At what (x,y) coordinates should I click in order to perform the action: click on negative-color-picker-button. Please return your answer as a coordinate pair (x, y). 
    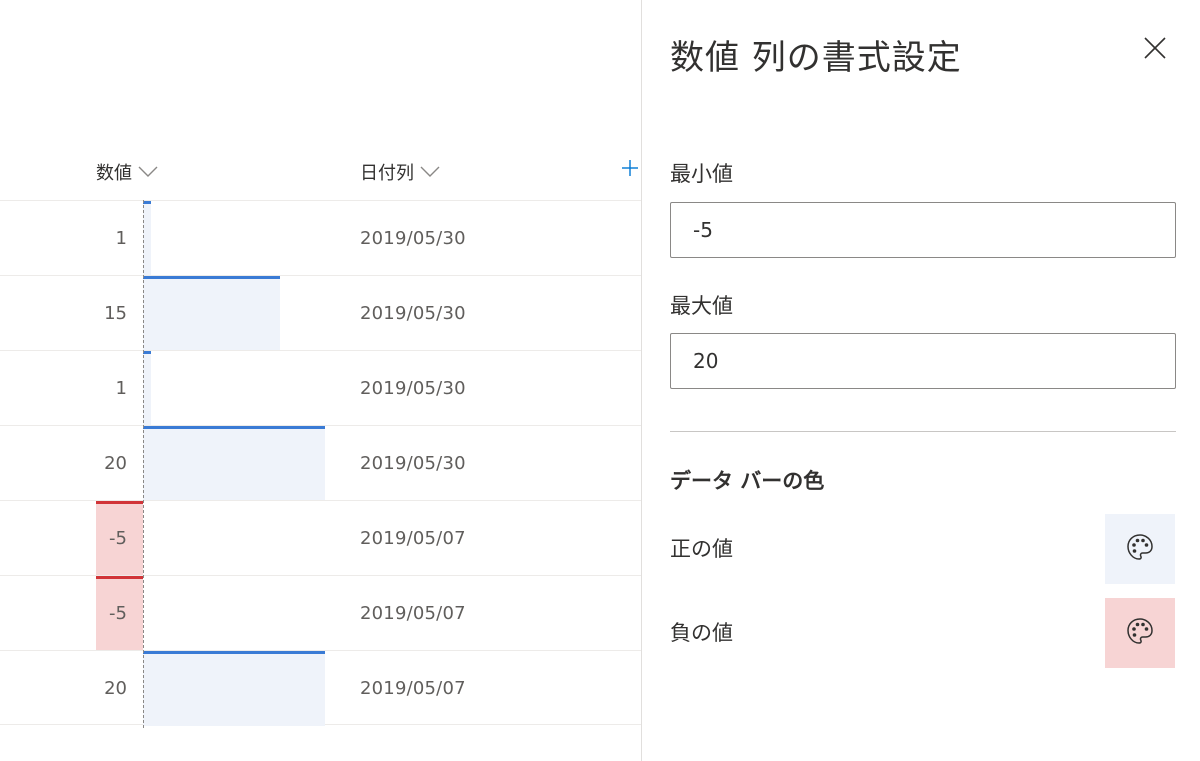
    Looking at the image, I should click on (1140, 633).